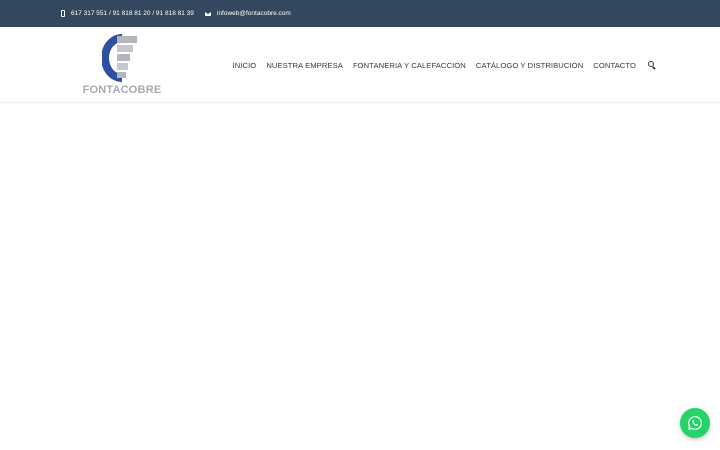 The height and width of the screenshot is (450, 720). Describe the element at coordinates (122, 90) in the screenshot. I see `logo-wordmark: FONTACOBRE` at that location.